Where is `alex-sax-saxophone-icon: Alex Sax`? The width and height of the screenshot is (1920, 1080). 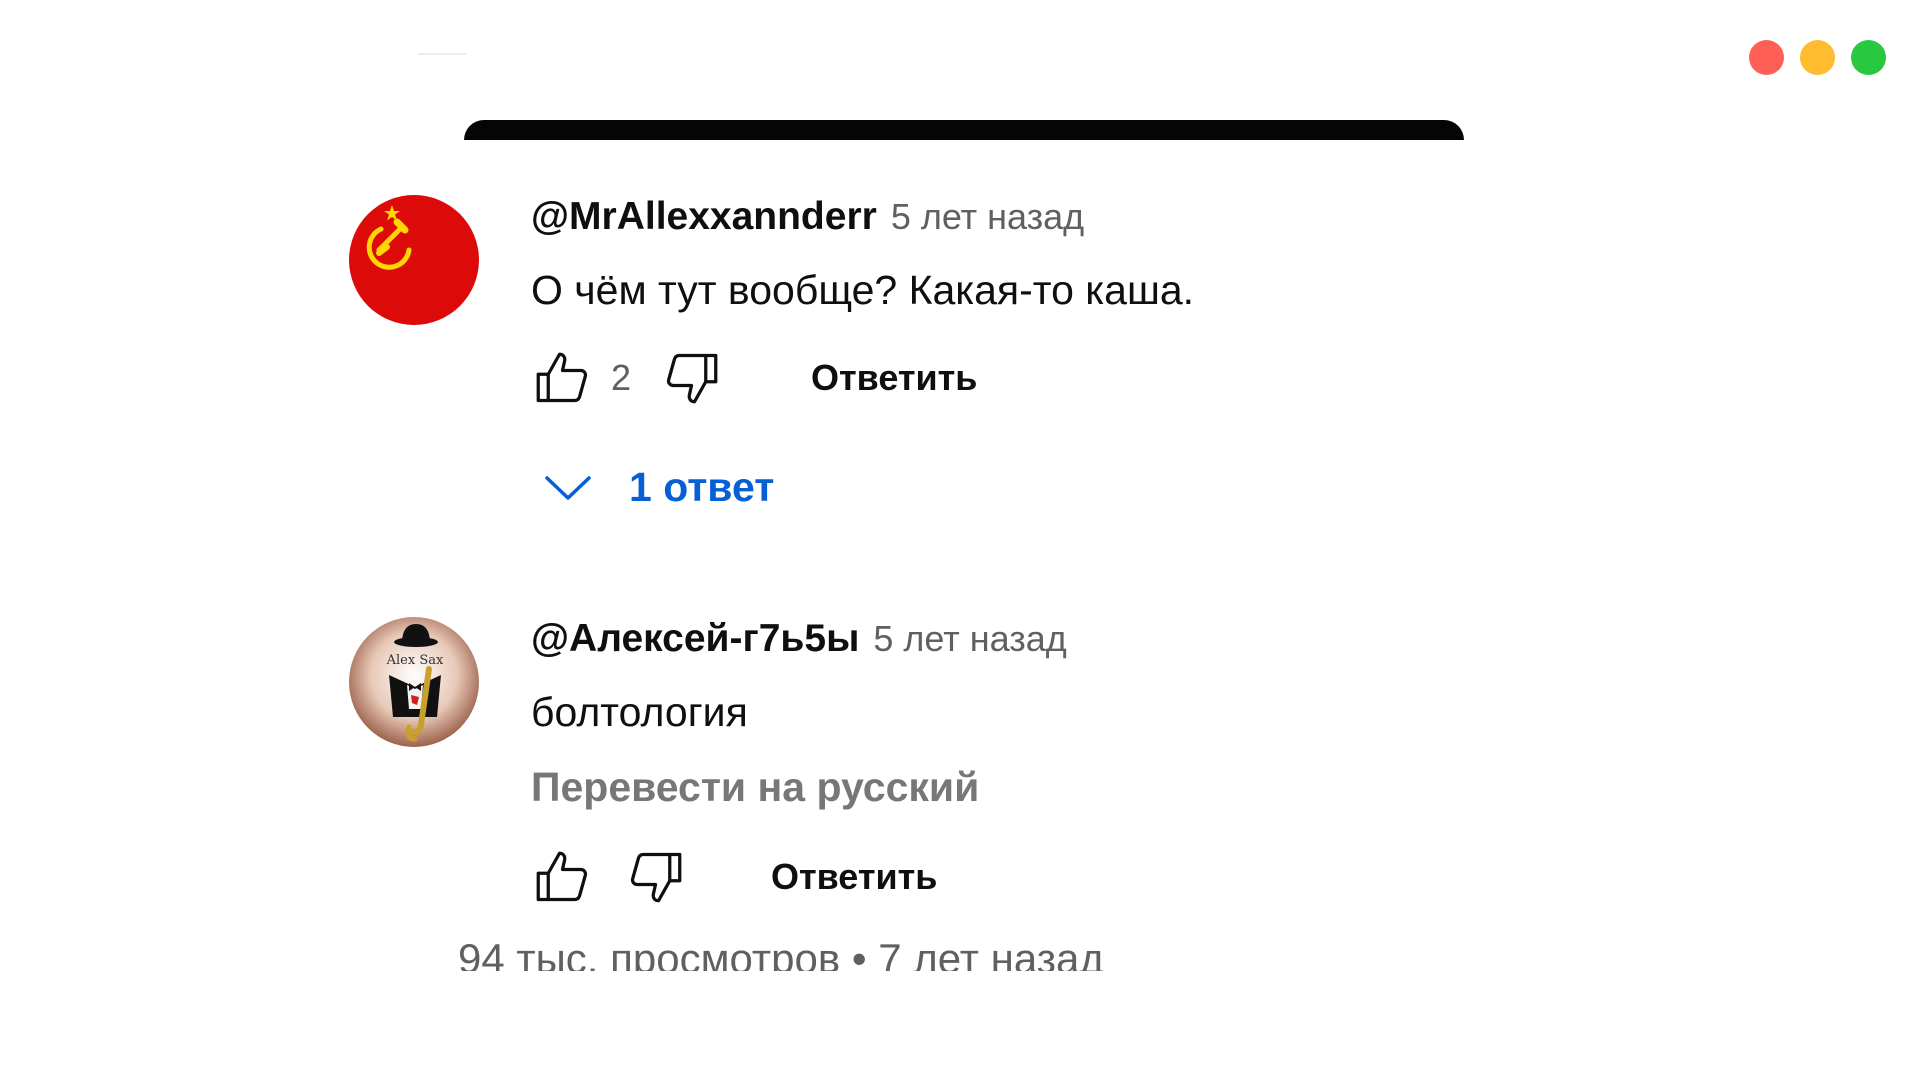
alex-sax-saxophone-icon: Alex Sax is located at coordinates (414, 682).